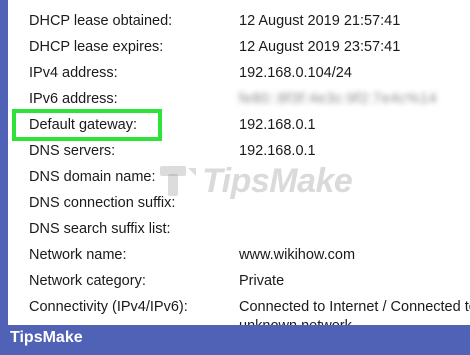 Image resolution: width=470 pixels, height=355 pixels. I want to click on label-dns-search-suffix-list: DNS search suffix list:, so click(100, 229).